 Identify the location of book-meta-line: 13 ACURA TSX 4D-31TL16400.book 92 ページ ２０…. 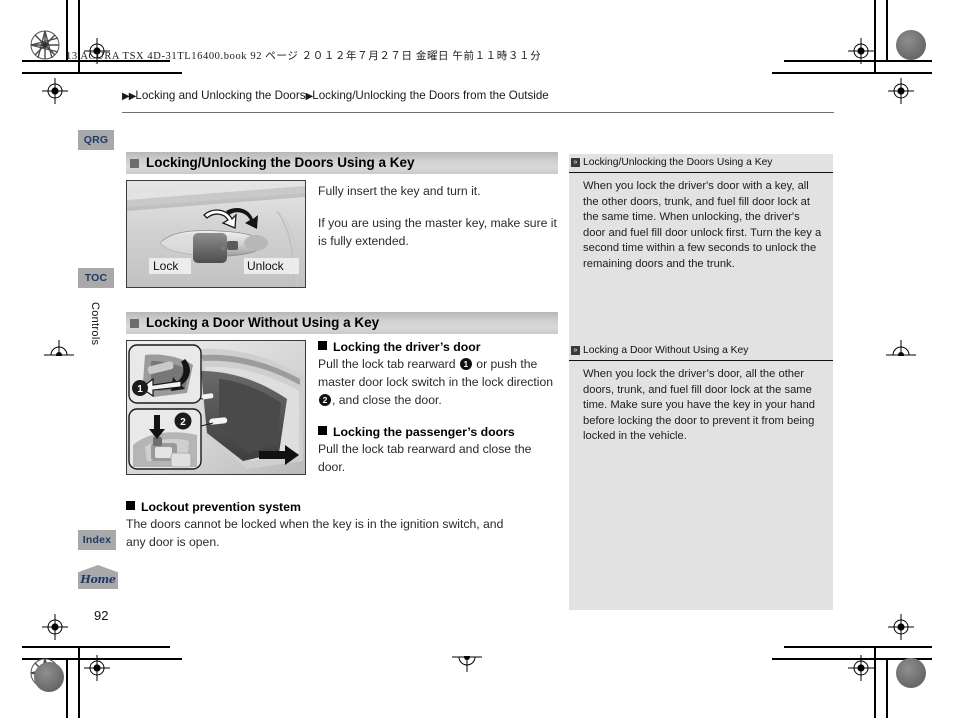
(304, 56).